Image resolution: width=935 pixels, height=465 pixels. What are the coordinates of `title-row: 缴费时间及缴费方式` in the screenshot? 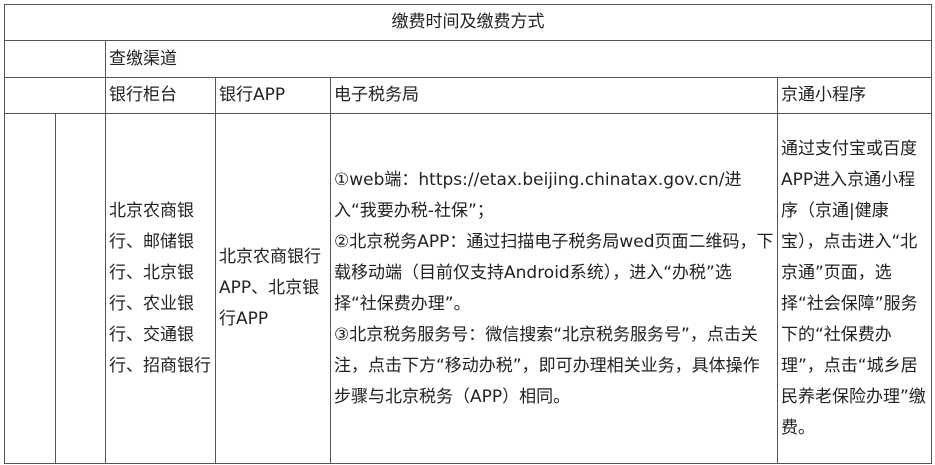 It's located at (468, 22).